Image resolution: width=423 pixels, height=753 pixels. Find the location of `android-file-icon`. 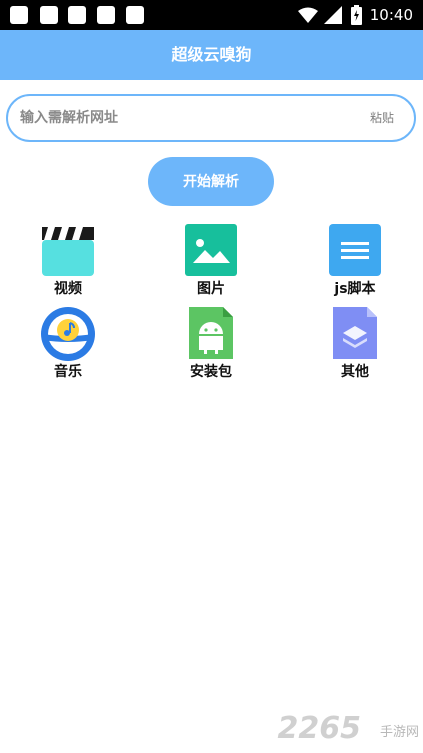

android-file-icon is located at coordinates (211, 333).